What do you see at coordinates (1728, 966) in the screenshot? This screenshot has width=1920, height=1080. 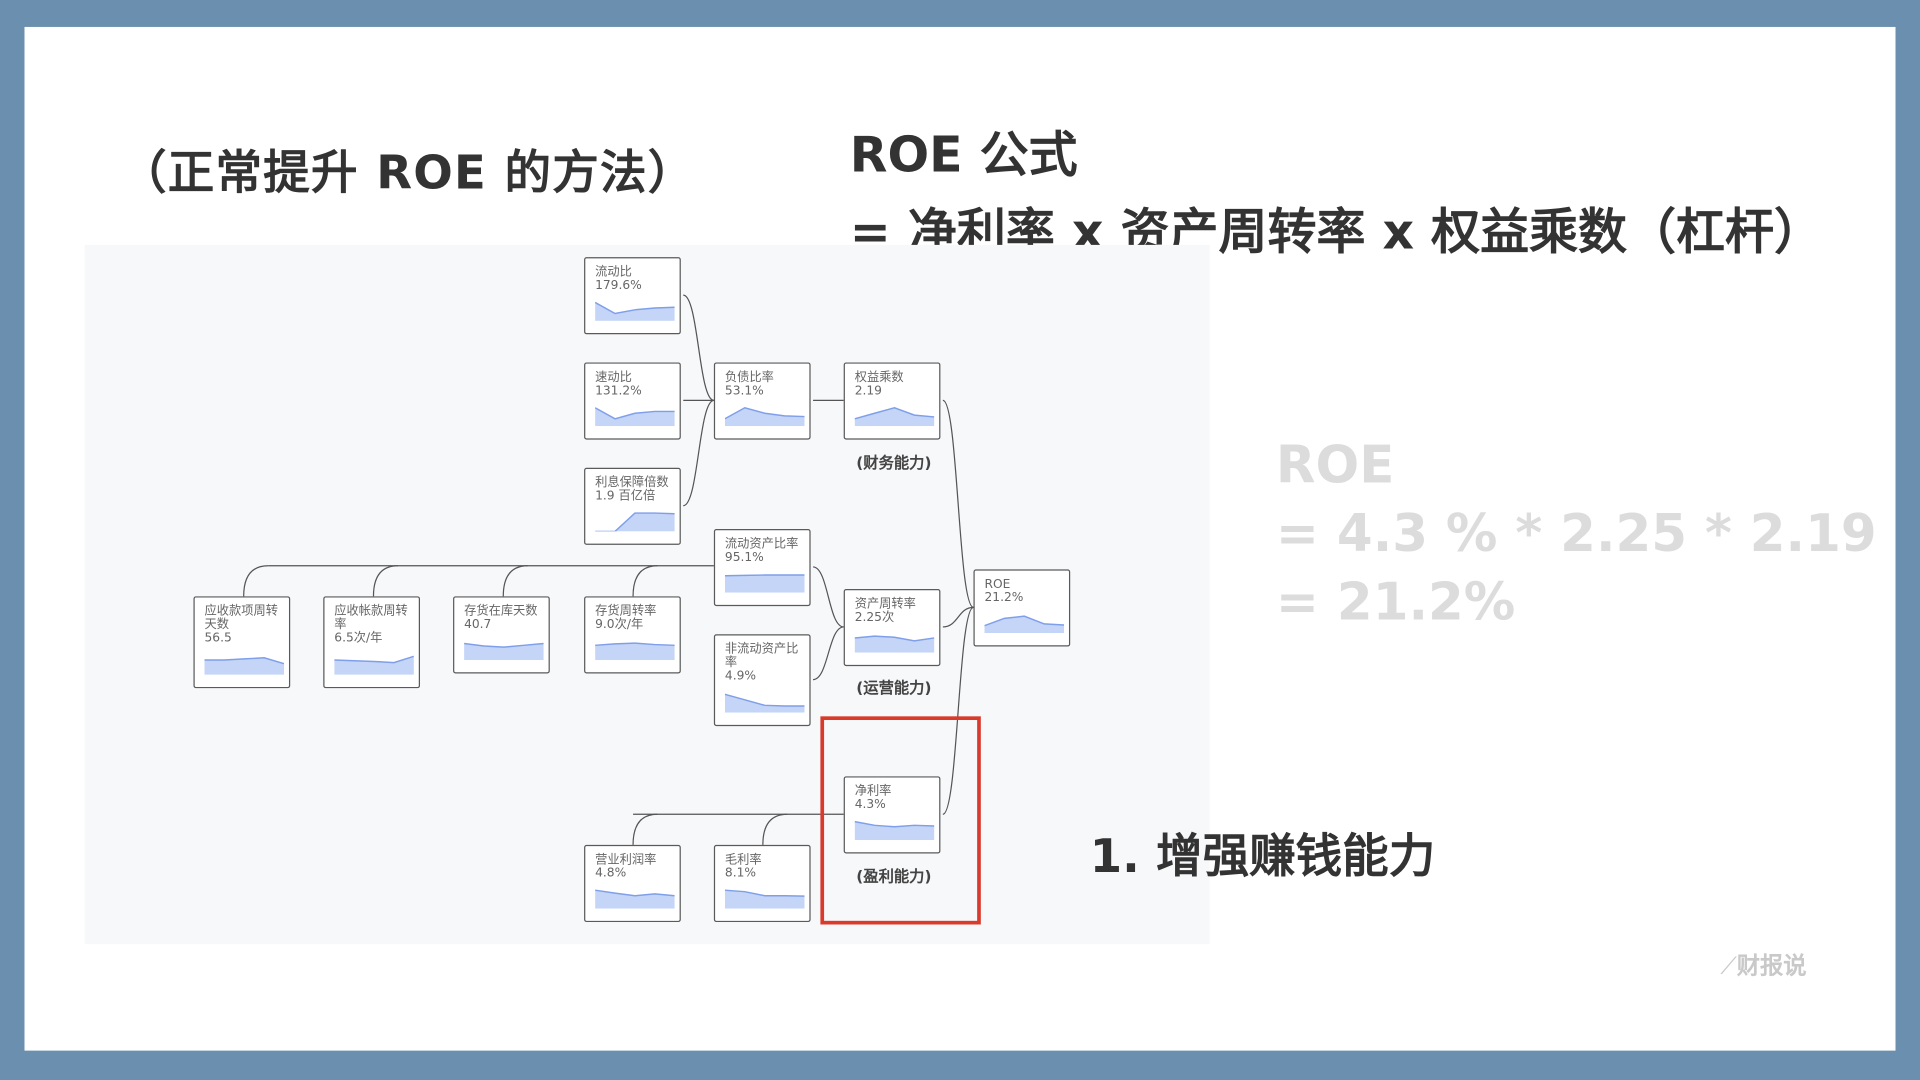 I see `feather-icon: ⟋` at bounding box center [1728, 966].